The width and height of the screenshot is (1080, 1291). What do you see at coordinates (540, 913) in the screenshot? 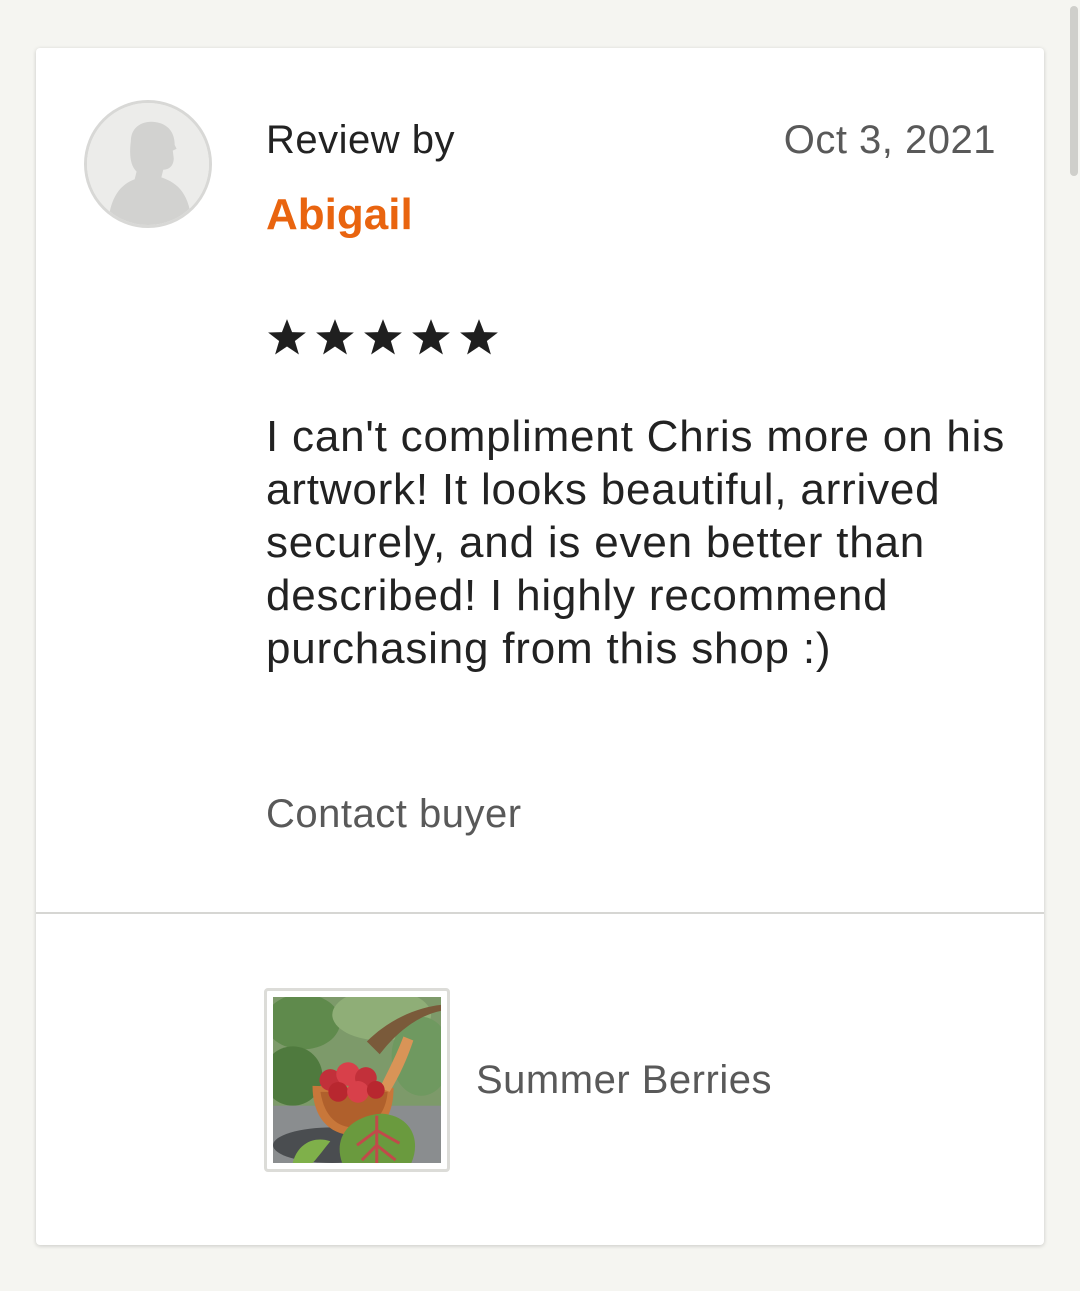
I see `card-divider` at bounding box center [540, 913].